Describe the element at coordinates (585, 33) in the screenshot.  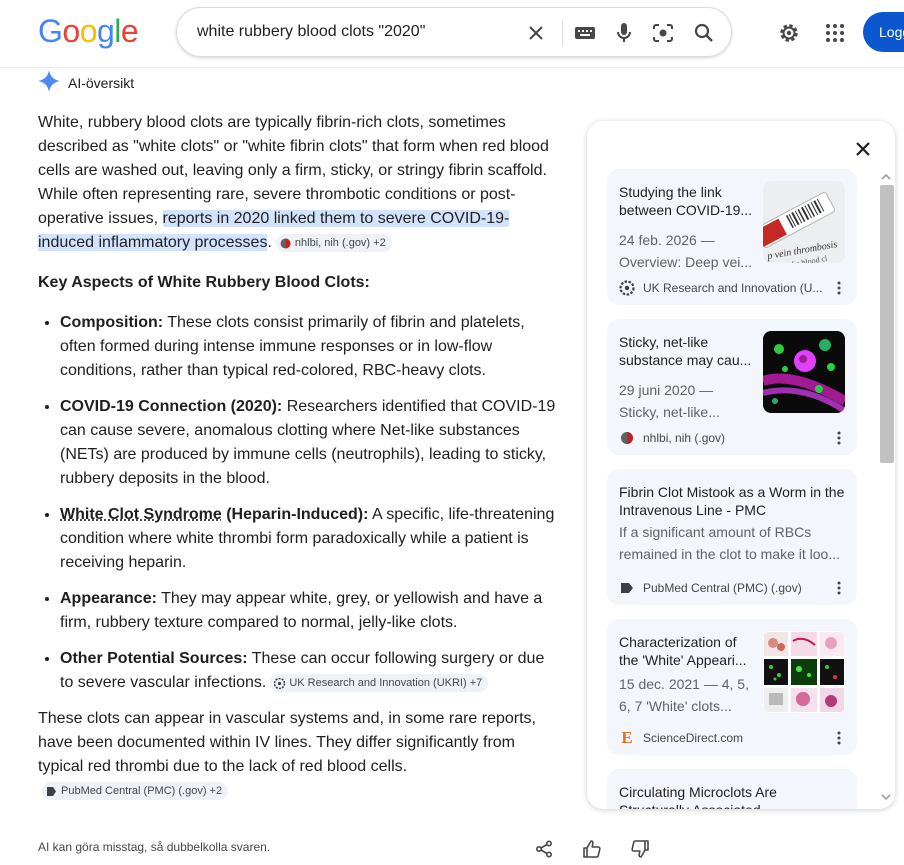
I see `keyboard-icon` at that location.